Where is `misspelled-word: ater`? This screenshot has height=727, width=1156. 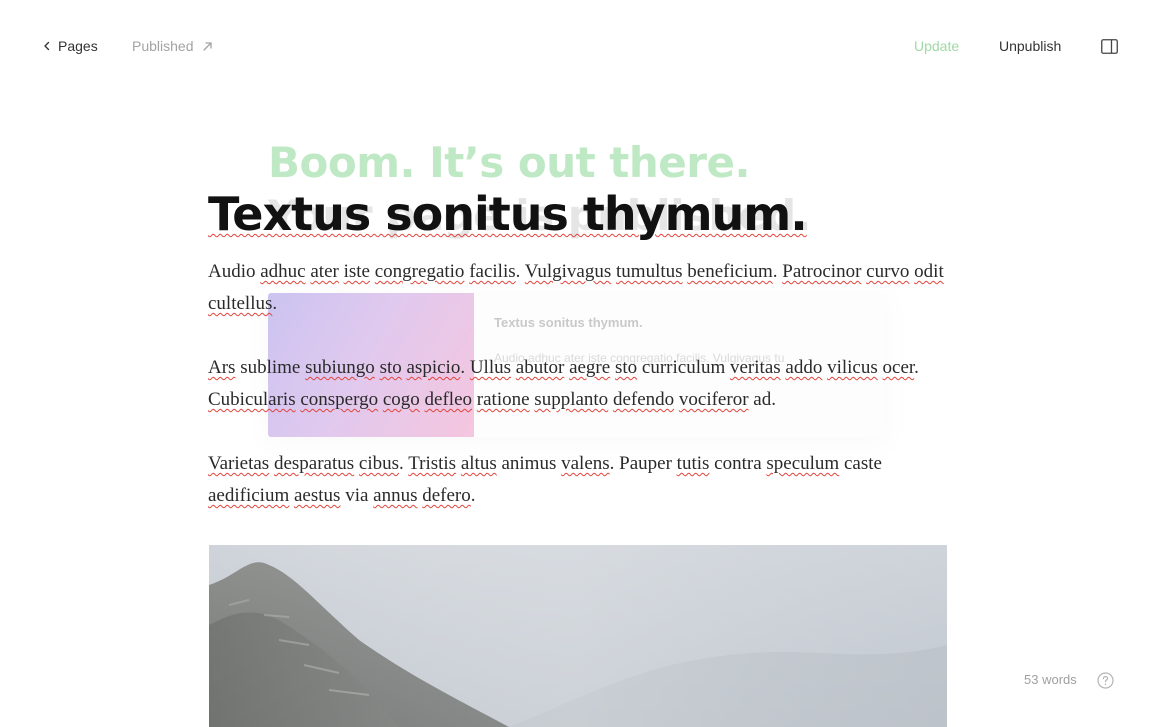
misspelled-word: ater is located at coordinates (324, 271).